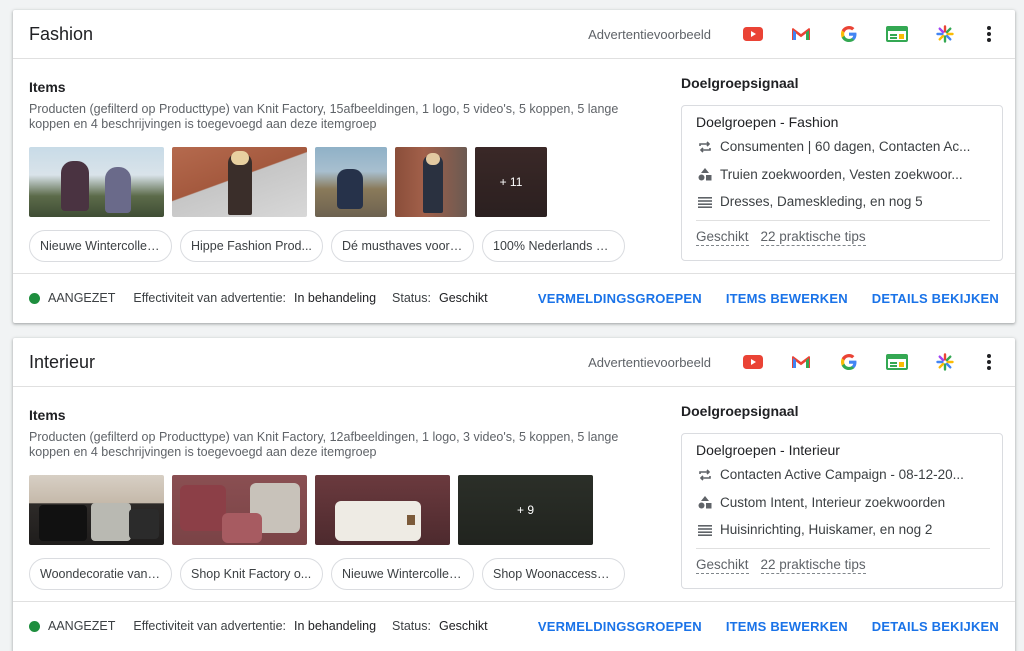 This screenshot has height=651, width=1024. What do you see at coordinates (61, 33) in the screenshot?
I see `asset-group-title: Fashion` at bounding box center [61, 33].